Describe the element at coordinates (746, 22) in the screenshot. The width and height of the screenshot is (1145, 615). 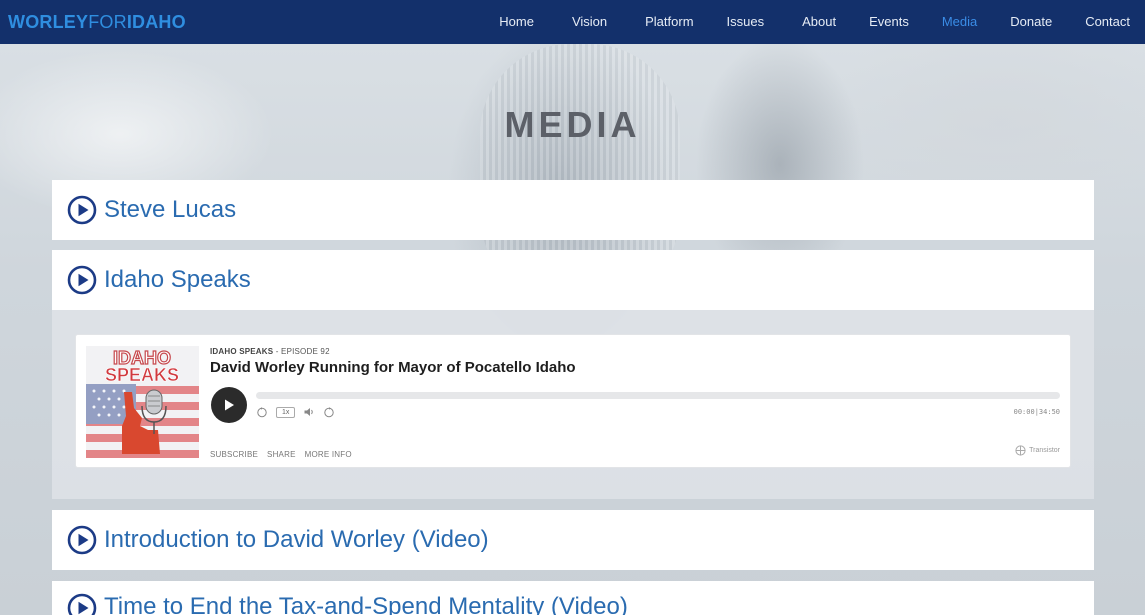
I see `nav-issues: Issues` at that location.